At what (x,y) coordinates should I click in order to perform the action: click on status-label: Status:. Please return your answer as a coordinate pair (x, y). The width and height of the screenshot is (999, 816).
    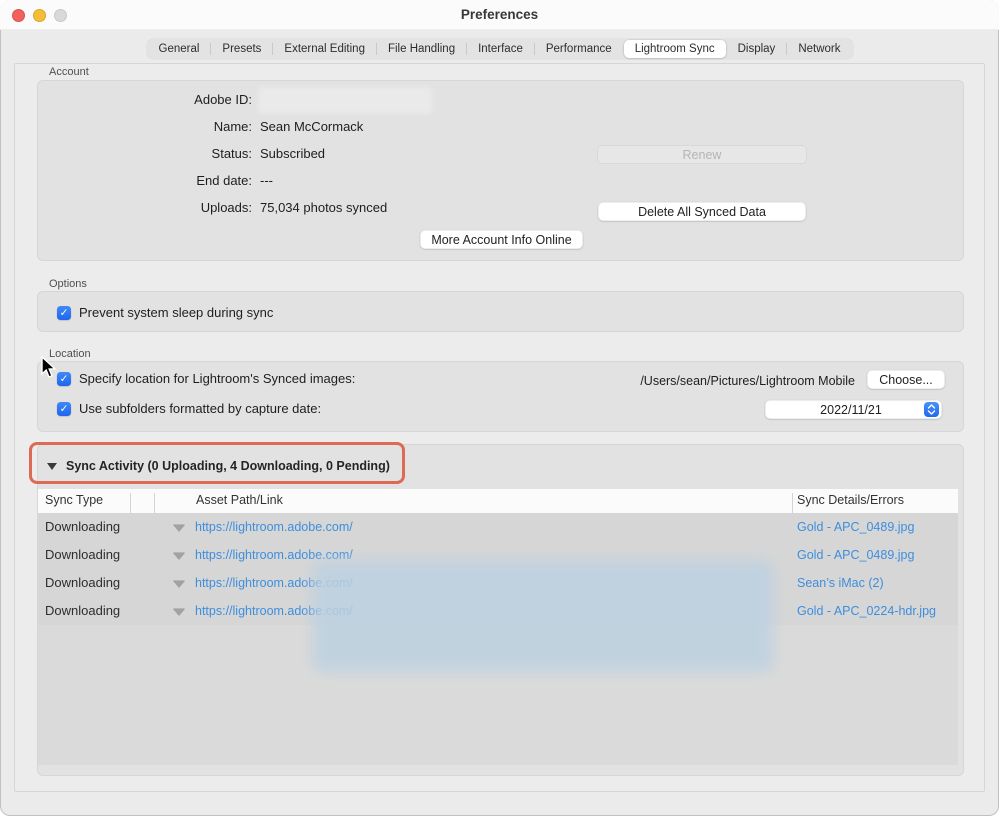
    Looking at the image, I should click on (231, 153).